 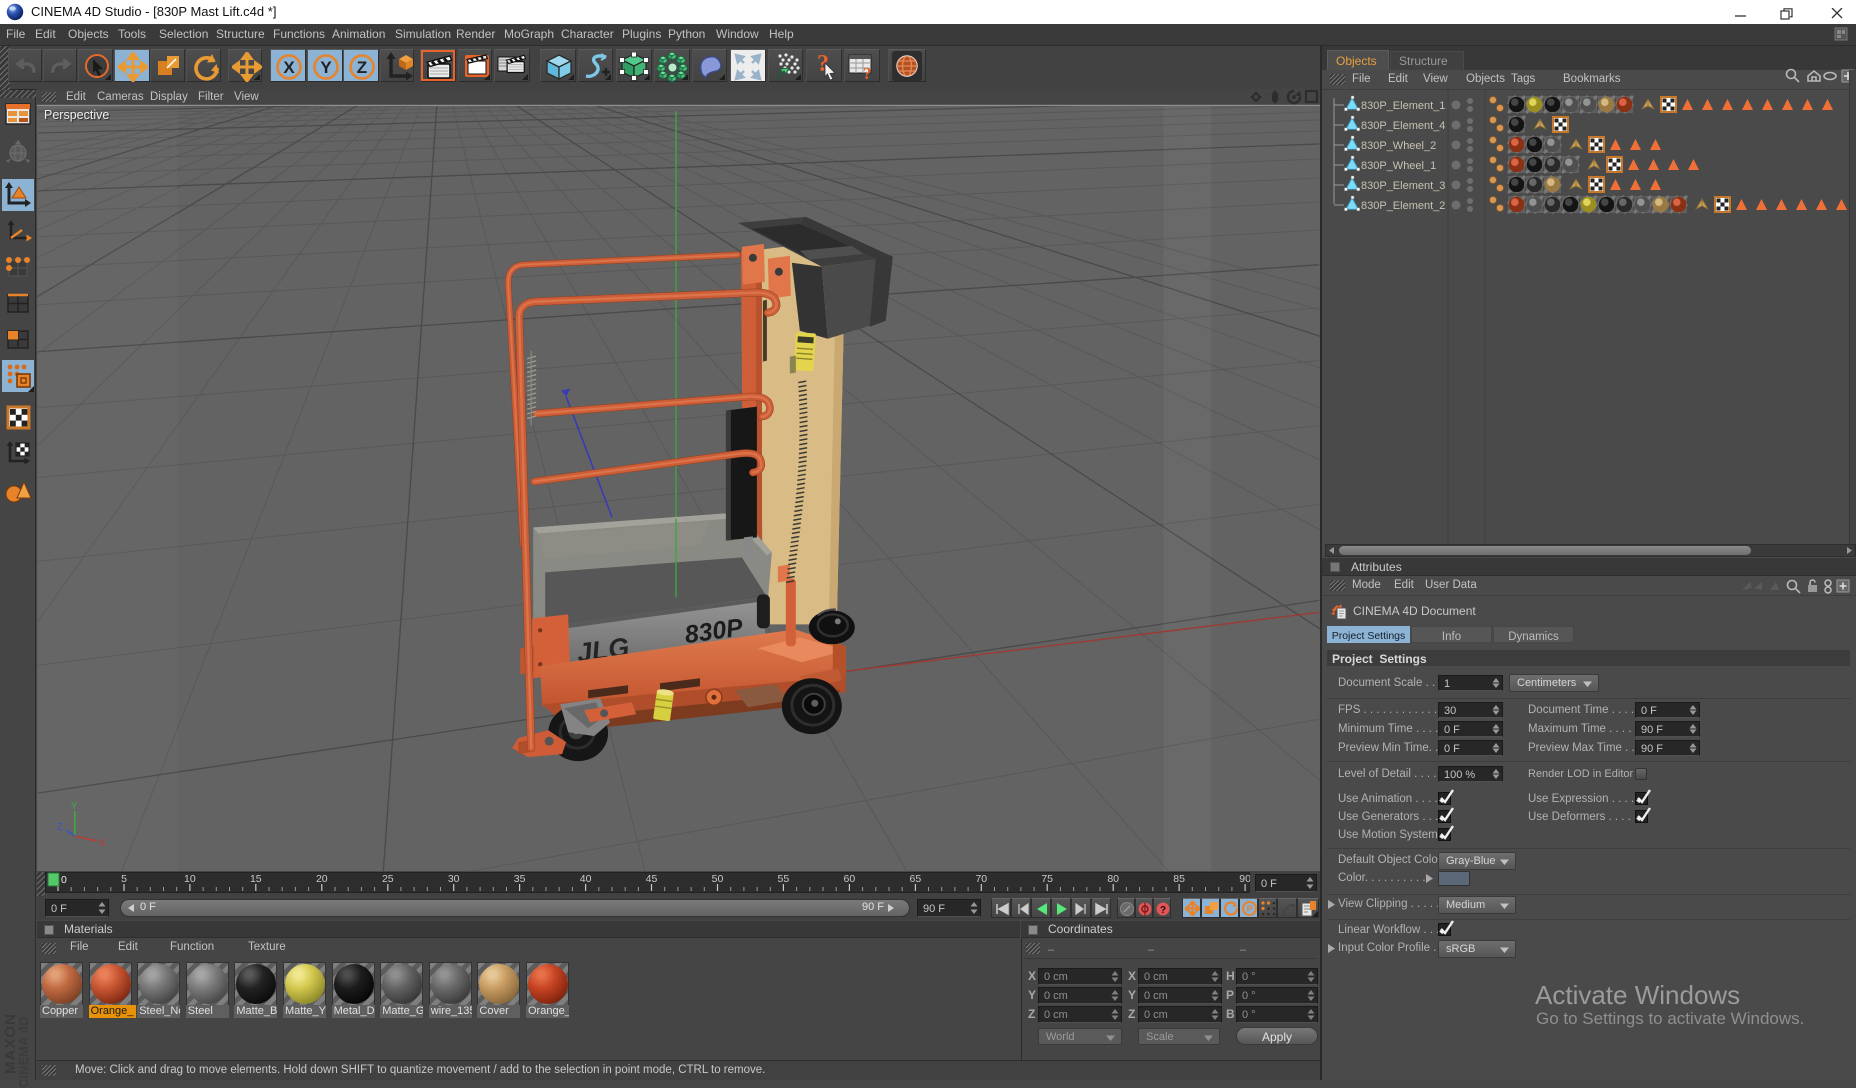 I want to click on svg-text: 830P_Element_4, so click(x=1403, y=126).